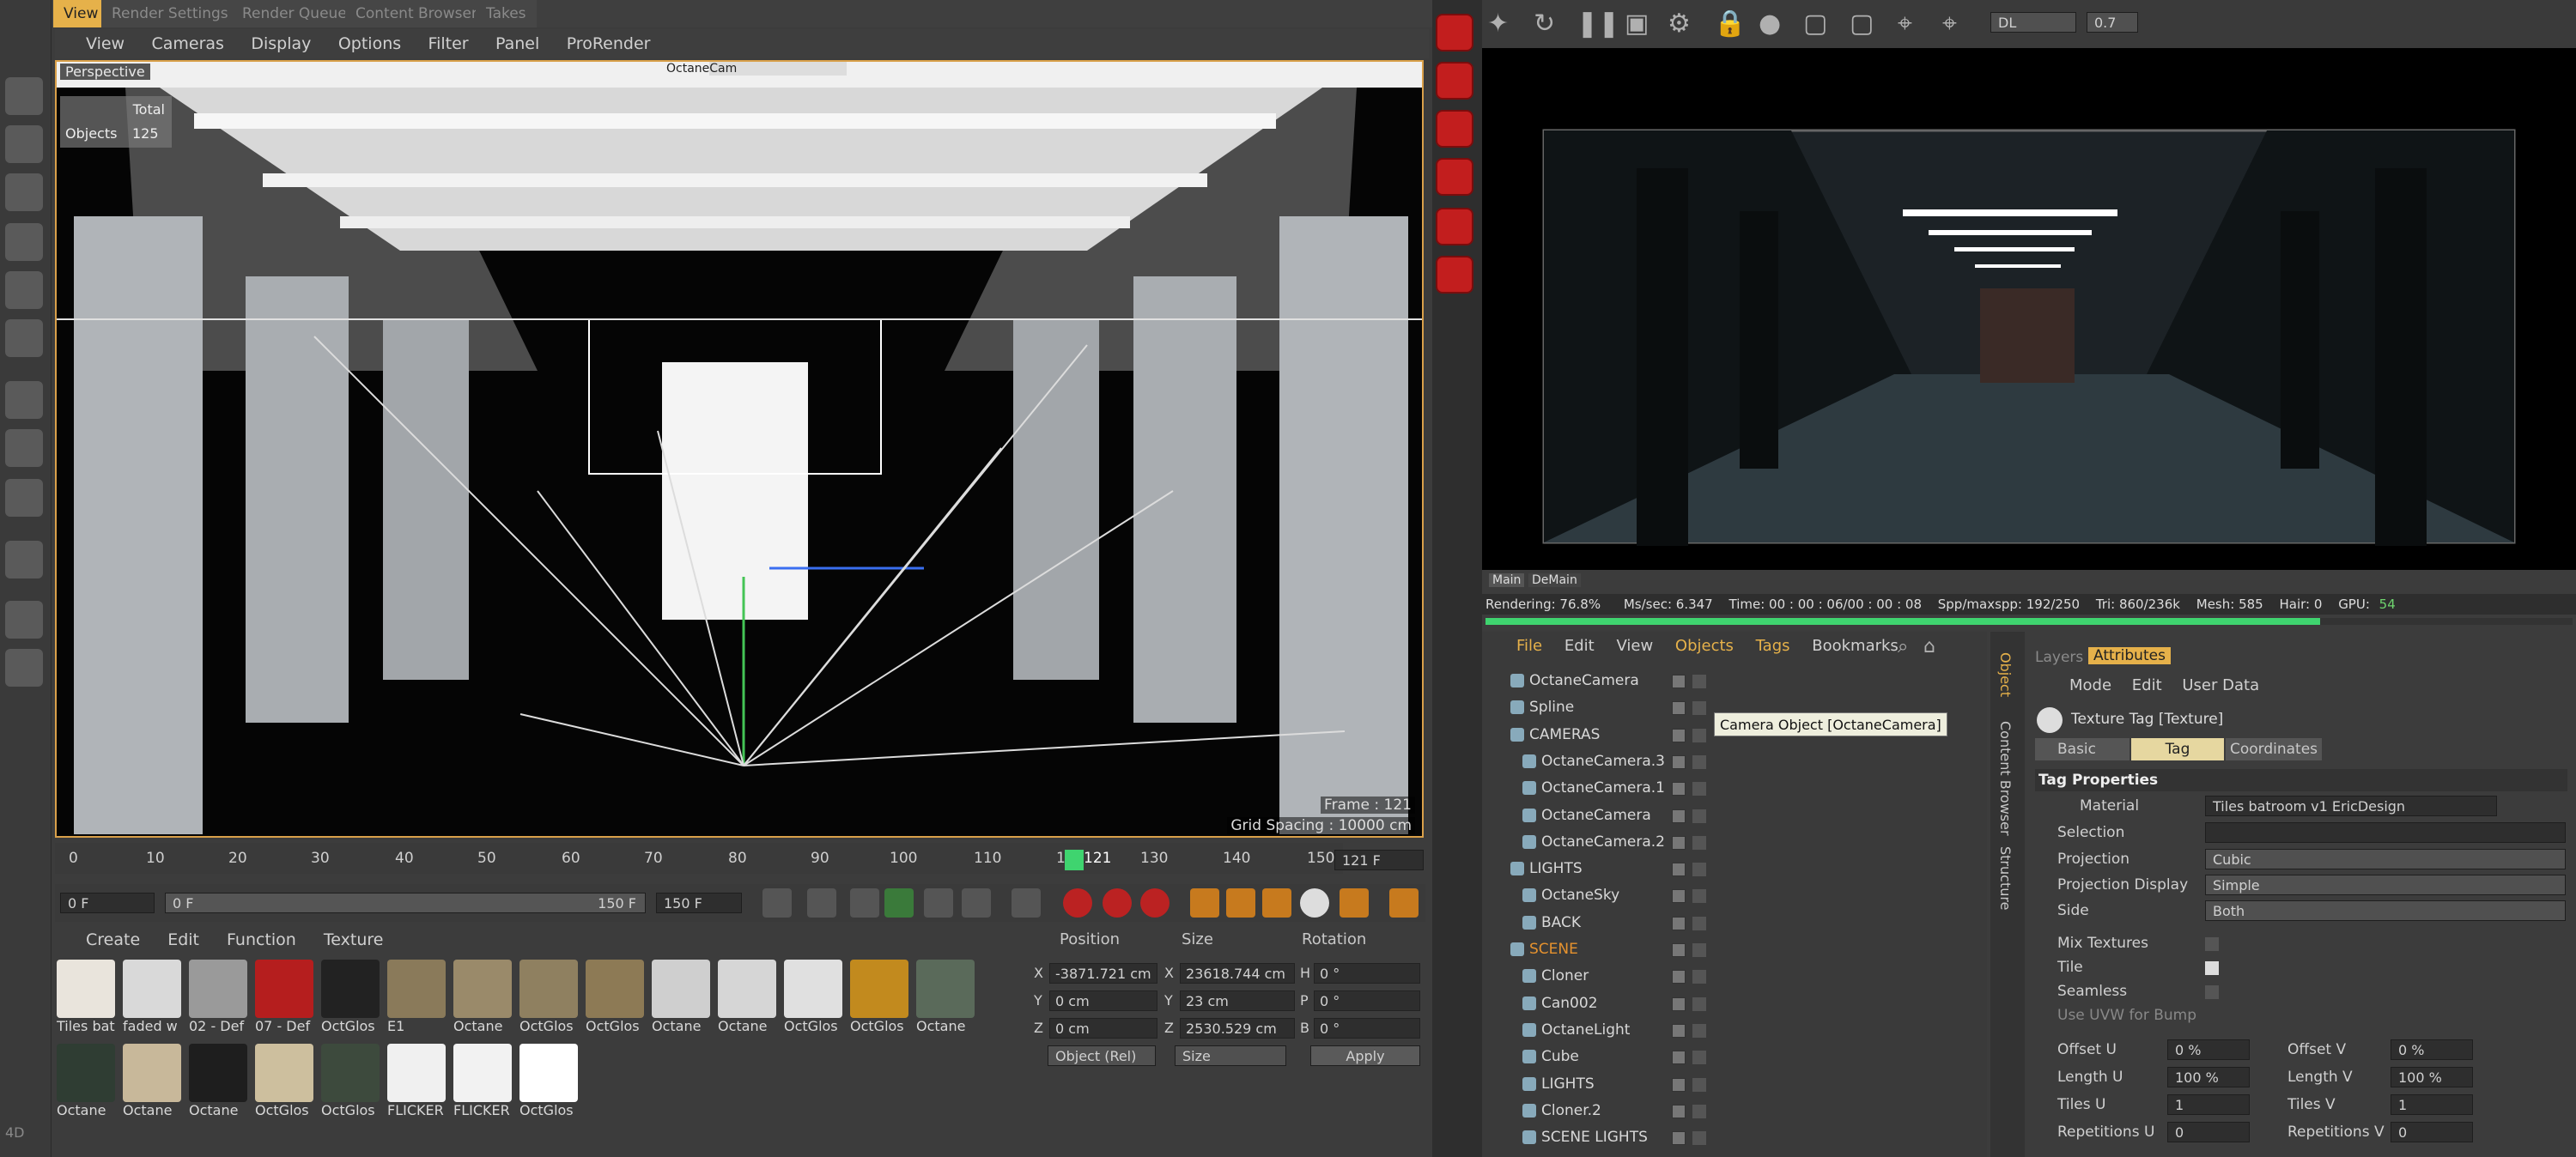 Image resolution: width=2576 pixels, height=1157 pixels. What do you see at coordinates (2208, 1104) in the screenshot?
I see `tiles-u-field: 1` at bounding box center [2208, 1104].